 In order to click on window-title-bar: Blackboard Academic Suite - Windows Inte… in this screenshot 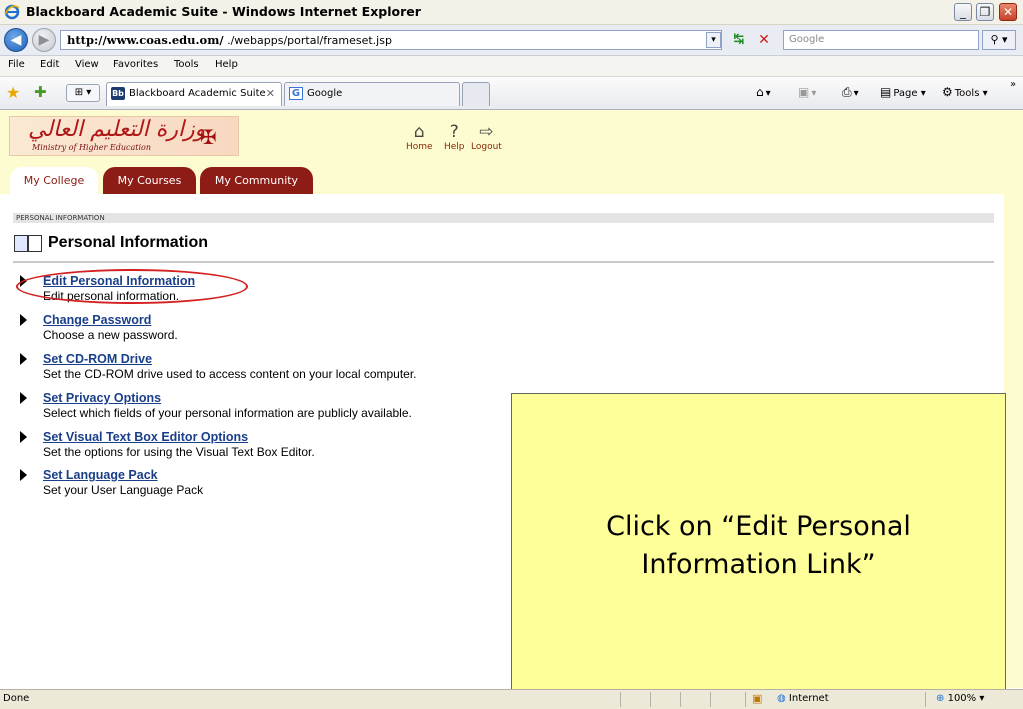, I will do `click(511, 12)`.